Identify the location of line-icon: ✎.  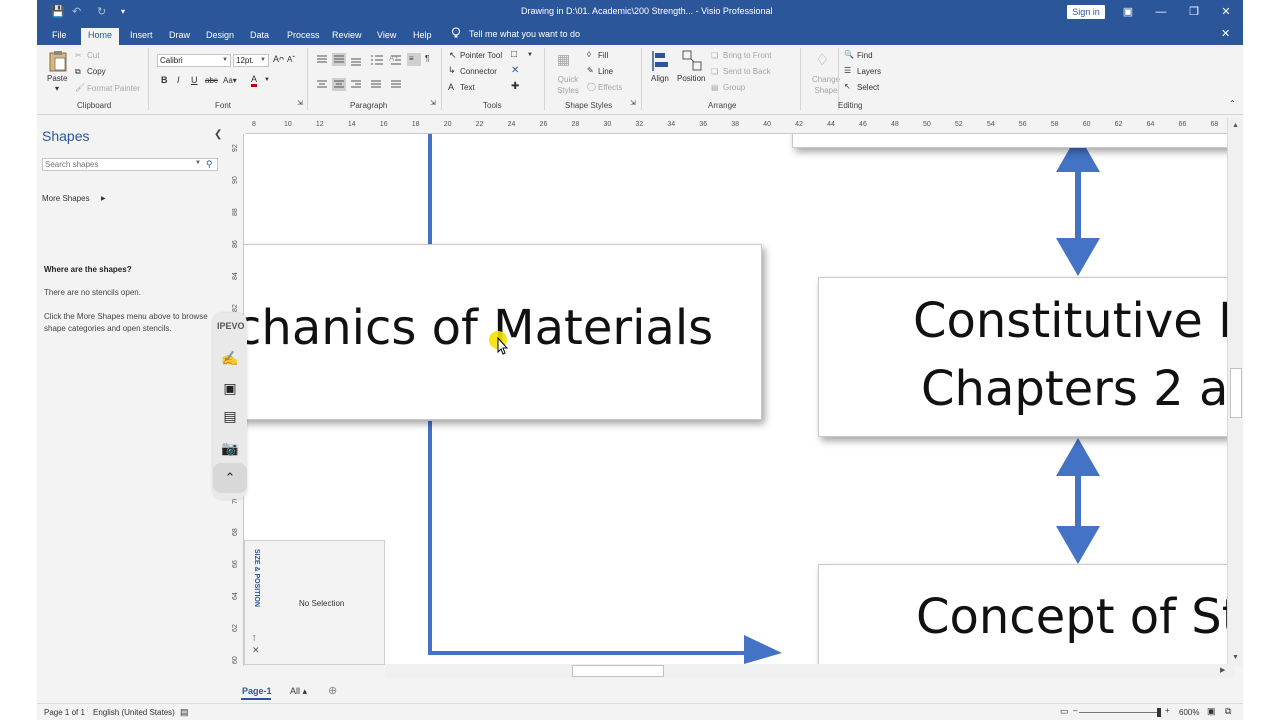
(590, 70).